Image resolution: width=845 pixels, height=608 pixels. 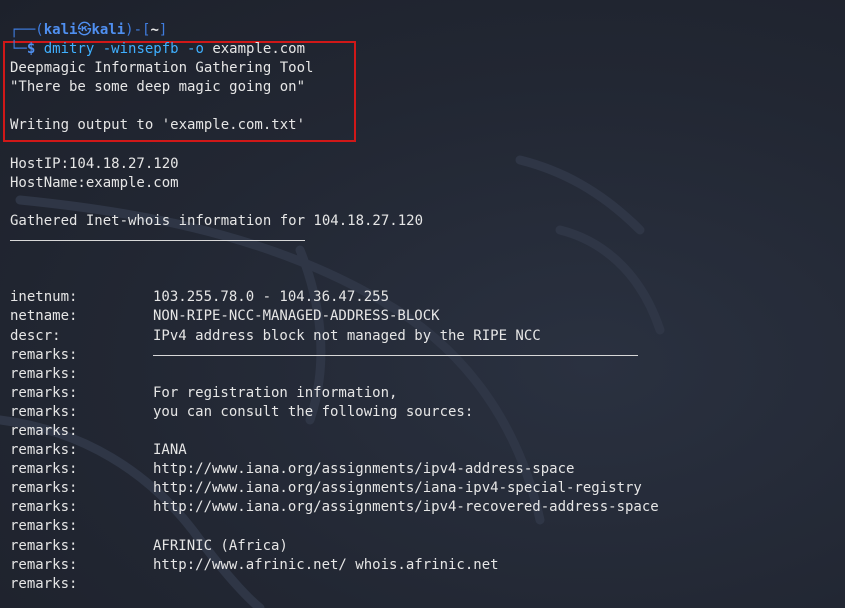 What do you see at coordinates (425, 450) in the screenshot?
I see `whois-row: remarks: IANA` at bounding box center [425, 450].